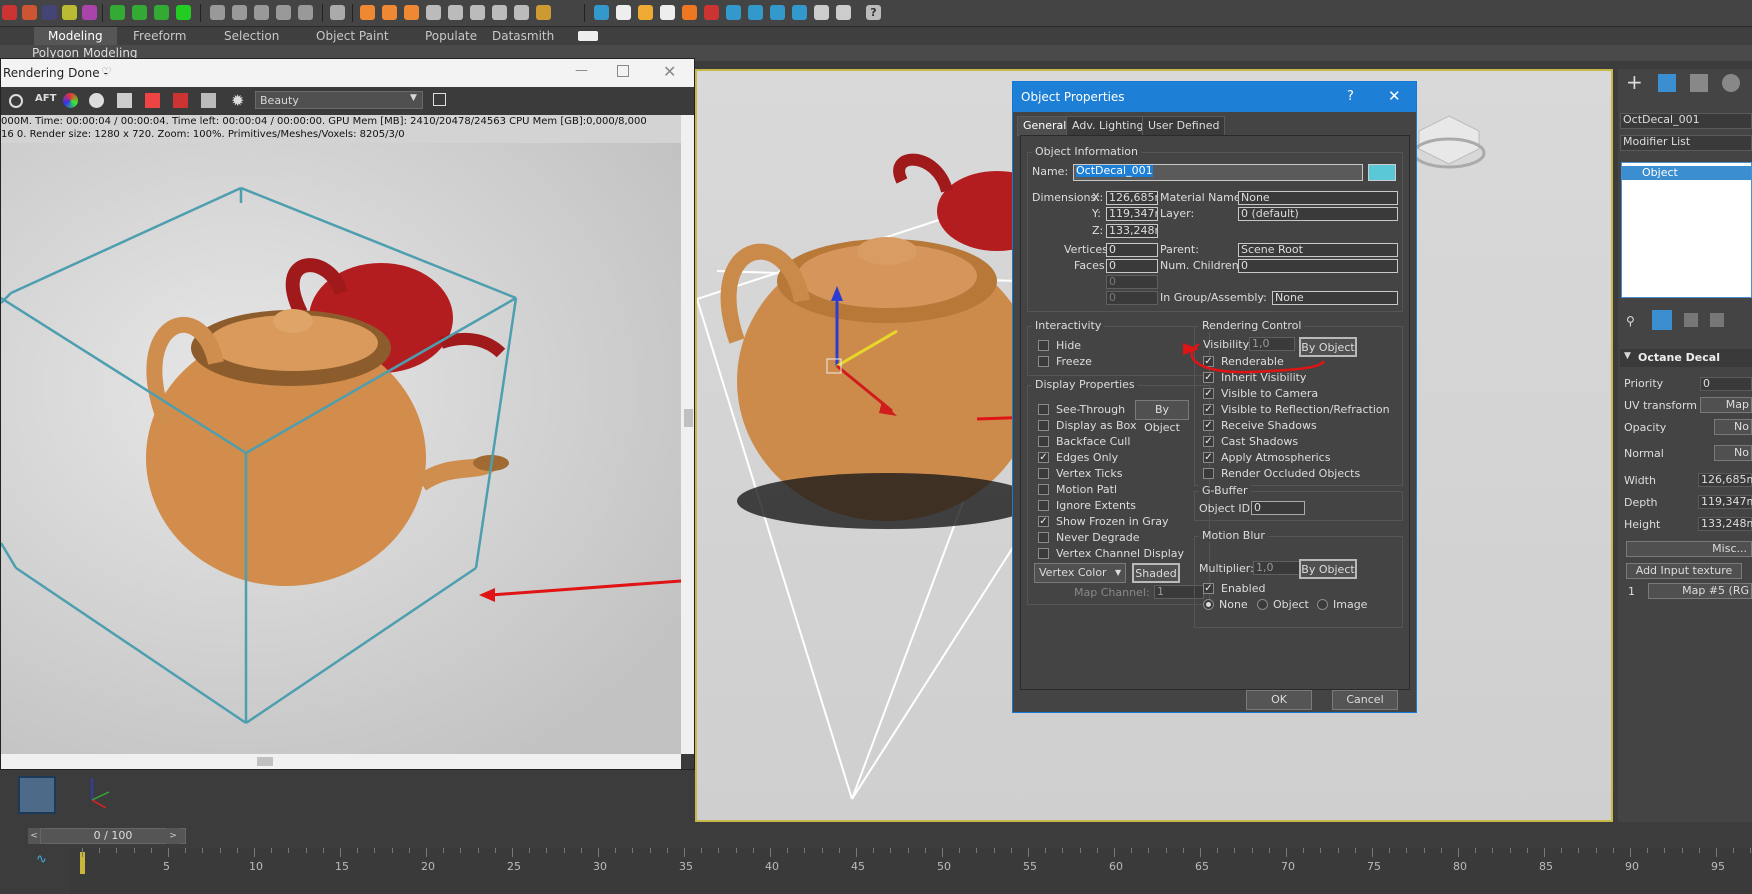 This screenshot has height=894, width=1752. I want to click on undo-icon, so click(9, 12).